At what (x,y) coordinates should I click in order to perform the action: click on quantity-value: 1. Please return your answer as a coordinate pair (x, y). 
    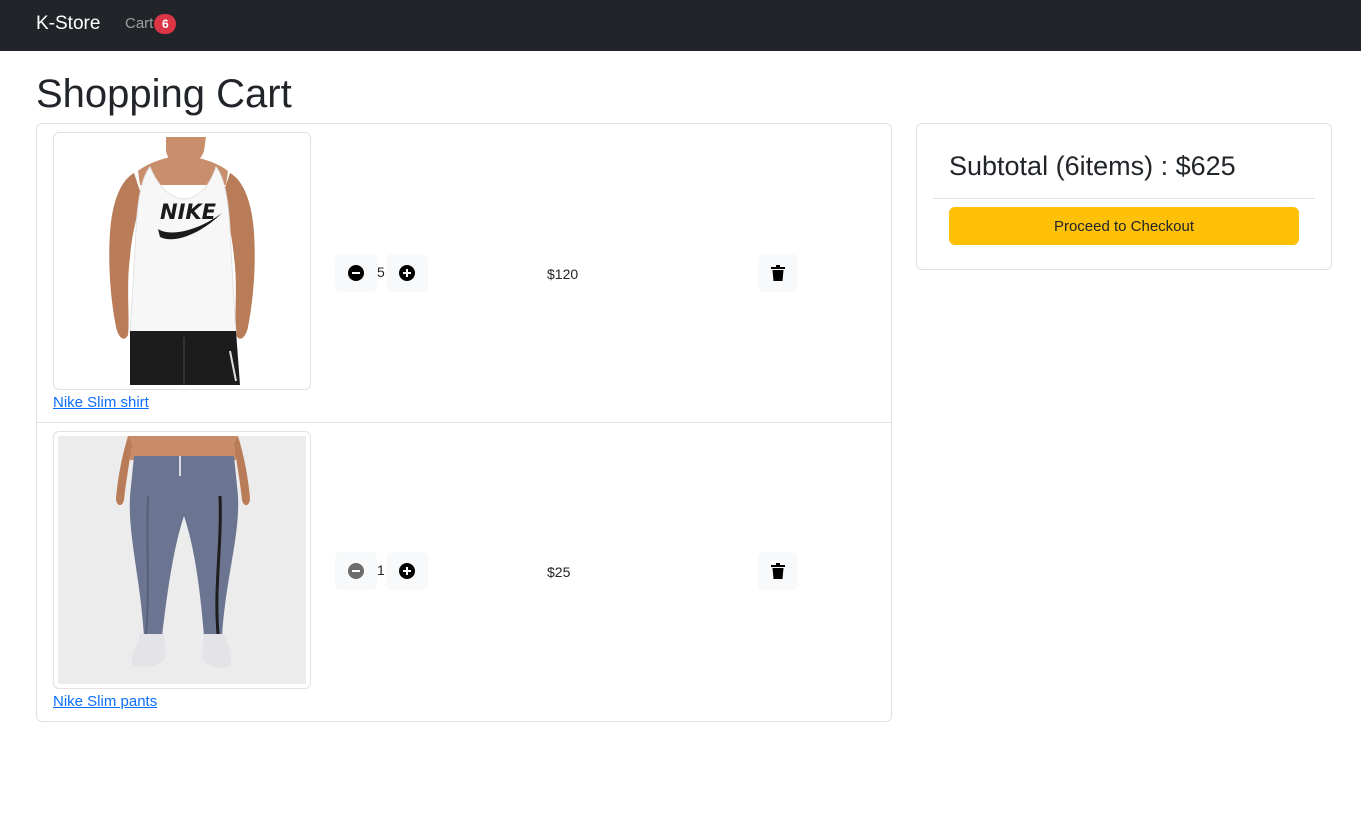
    Looking at the image, I should click on (381, 570).